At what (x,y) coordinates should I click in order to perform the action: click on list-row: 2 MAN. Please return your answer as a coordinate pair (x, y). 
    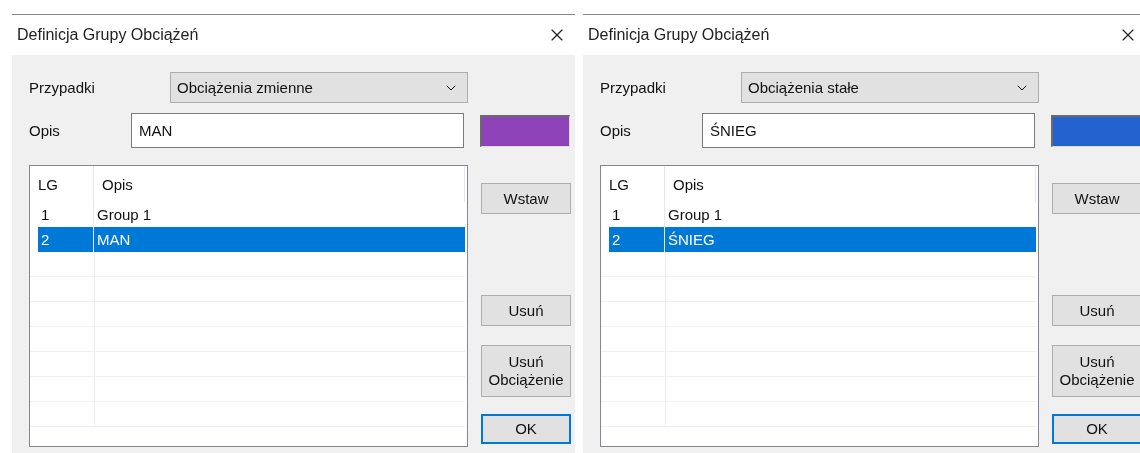
    Looking at the image, I should click on (251, 239).